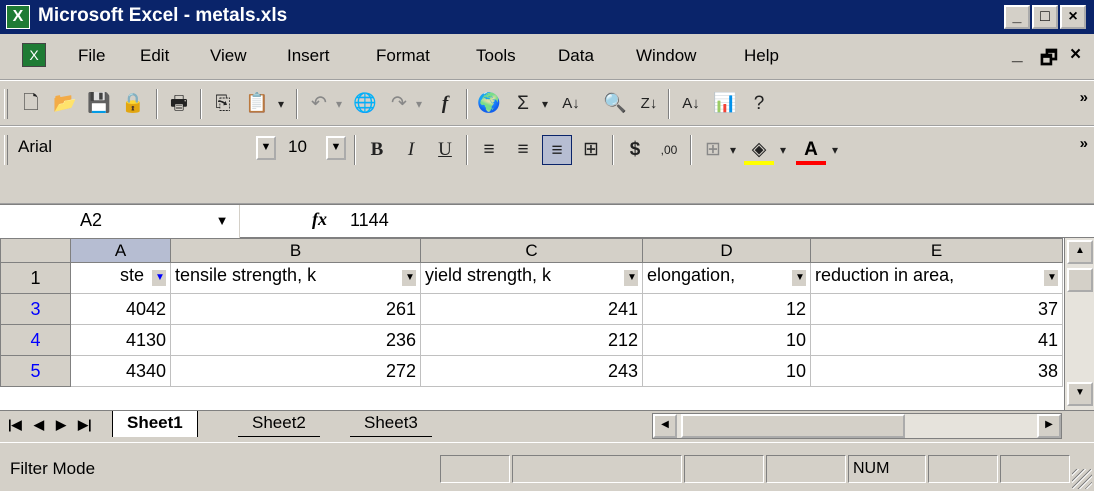 This screenshot has height=491, width=1094. What do you see at coordinates (531, 309) in the screenshot?
I see `cell: 241` at bounding box center [531, 309].